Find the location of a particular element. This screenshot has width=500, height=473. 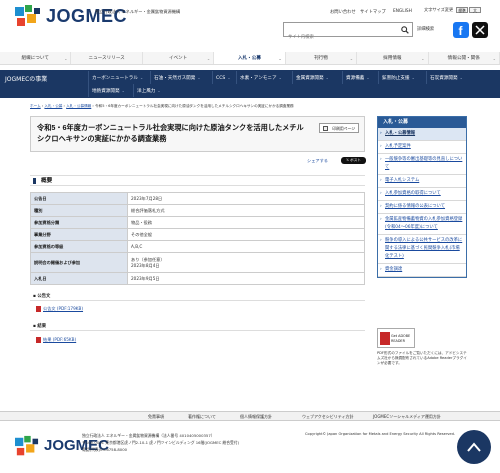

row-value: あり（参加任意） 2023年8月4日 is located at coordinates (246, 262).